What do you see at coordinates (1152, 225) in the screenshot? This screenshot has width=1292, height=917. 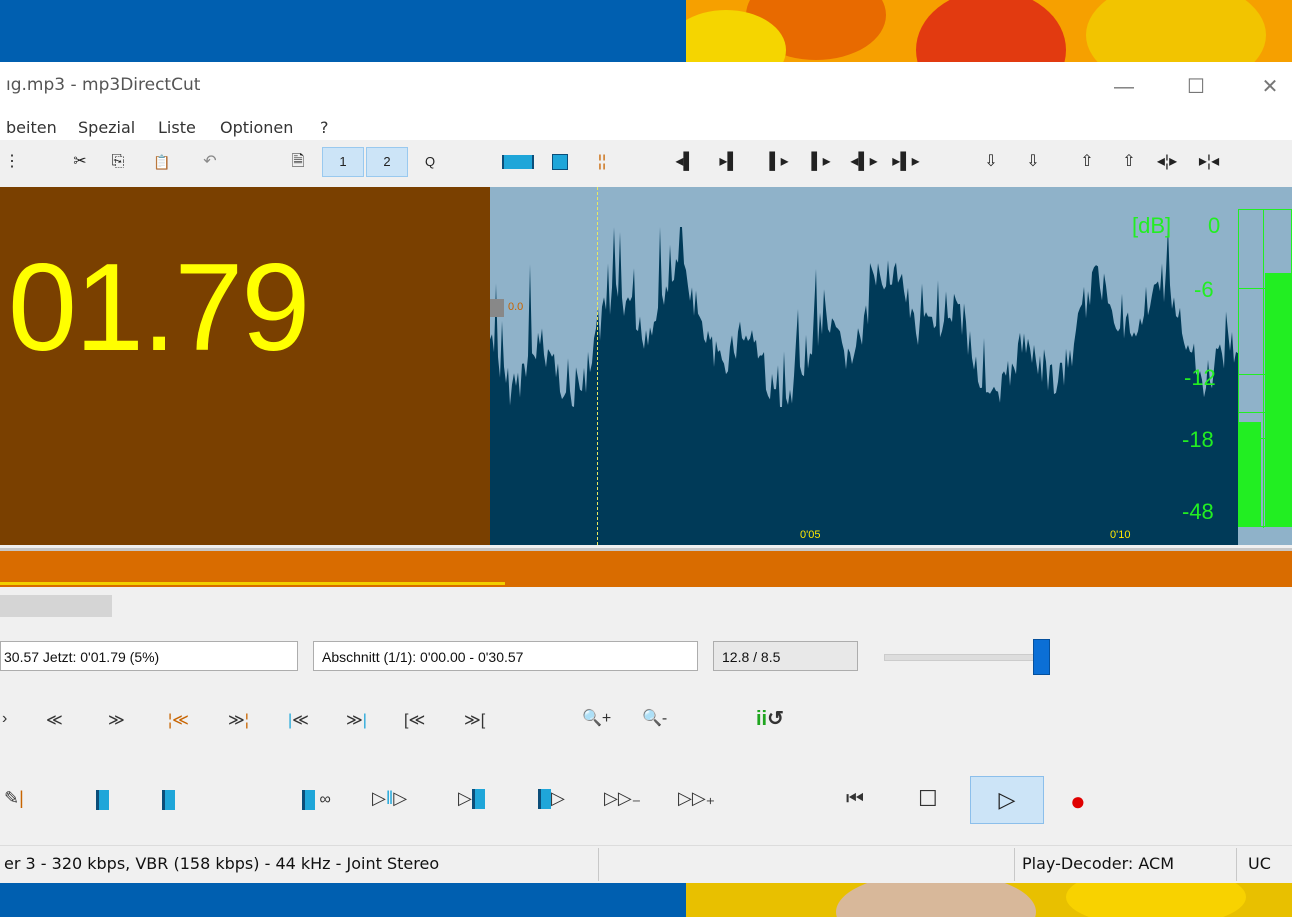 I see `db-label: [dB]` at bounding box center [1152, 225].